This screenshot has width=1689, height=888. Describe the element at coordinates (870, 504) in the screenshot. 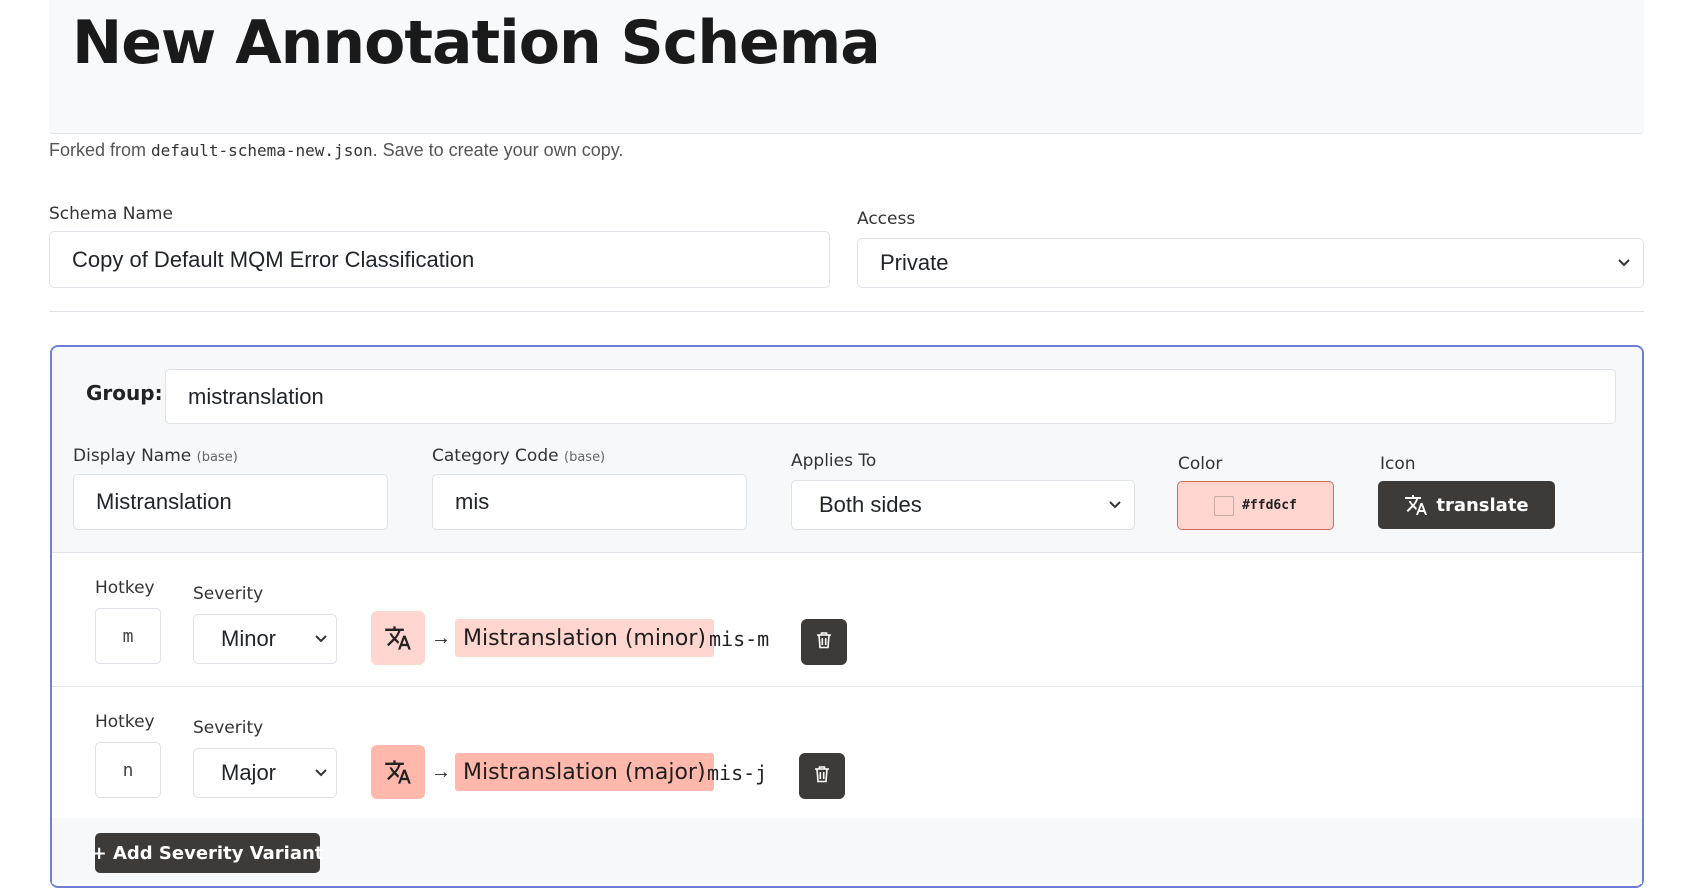

I see `applies-to-value: Both sides` at that location.